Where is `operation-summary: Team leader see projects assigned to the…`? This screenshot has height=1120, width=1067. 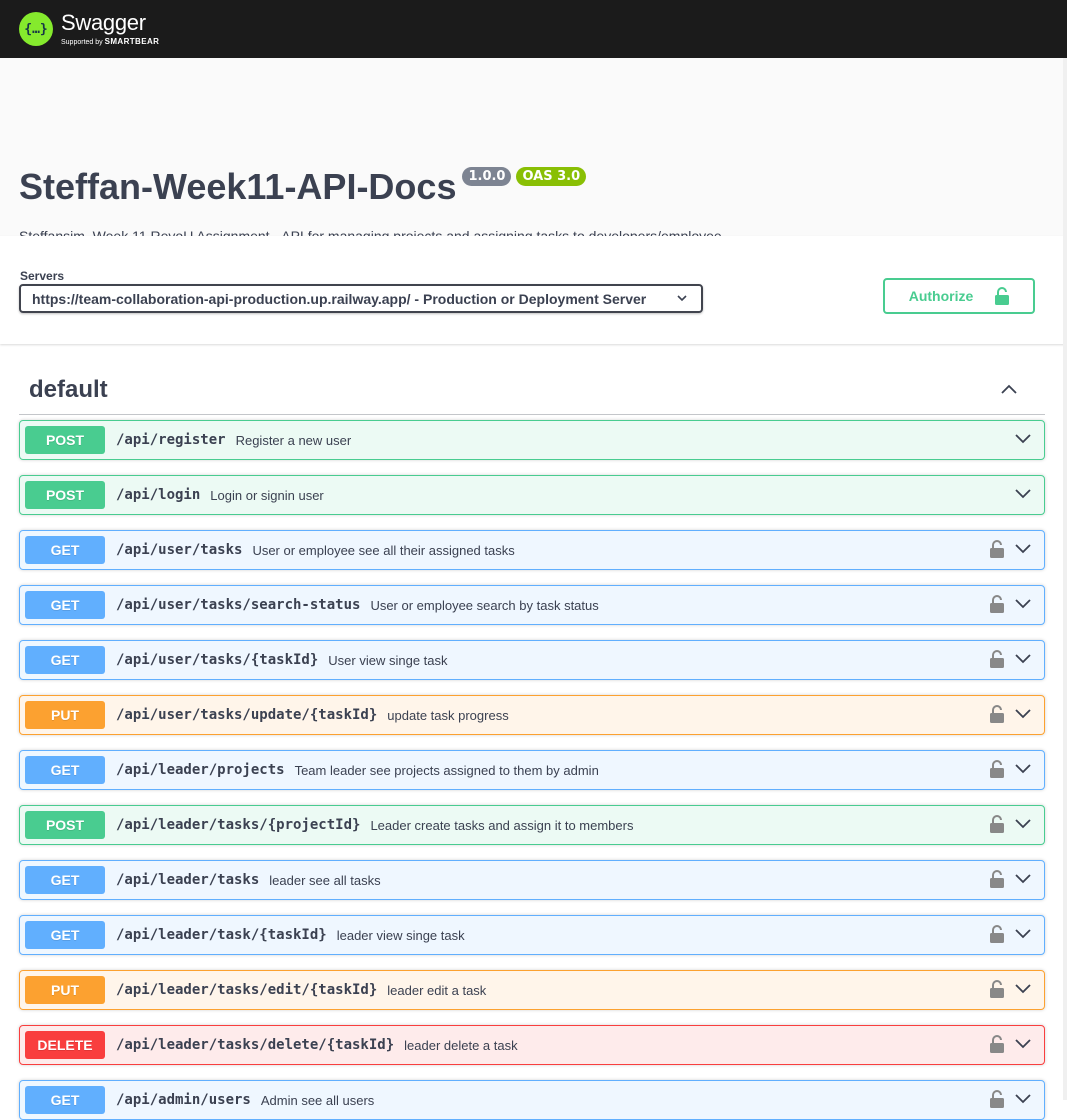
operation-summary: Team leader see projects assigned to the… is located at coordinates (446, 770).